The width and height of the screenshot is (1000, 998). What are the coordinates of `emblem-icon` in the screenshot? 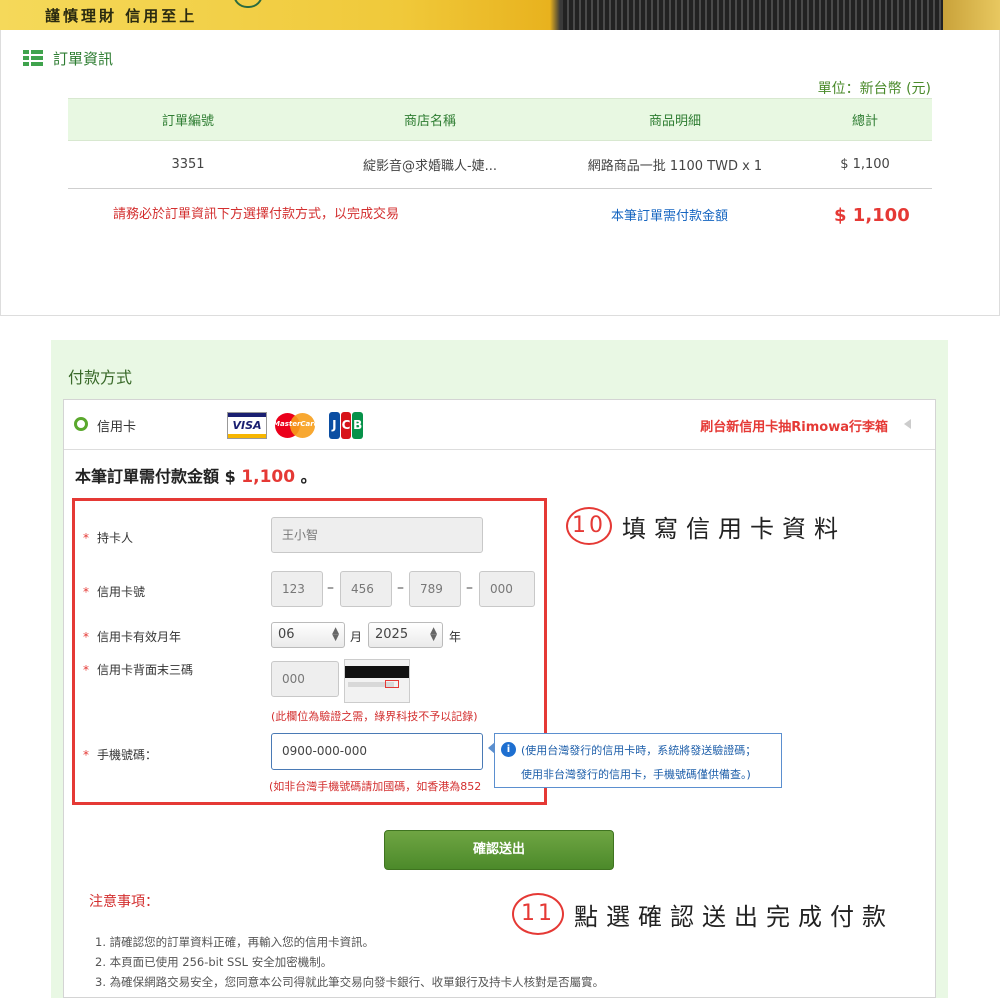 It's located at (248, 4).